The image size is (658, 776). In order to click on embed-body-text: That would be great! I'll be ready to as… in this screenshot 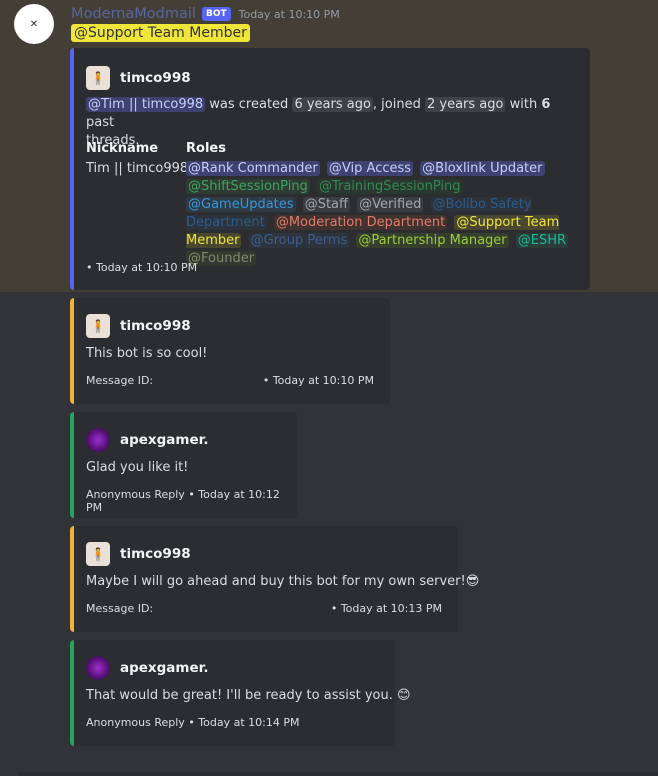, I will do `click(248, 695)`.